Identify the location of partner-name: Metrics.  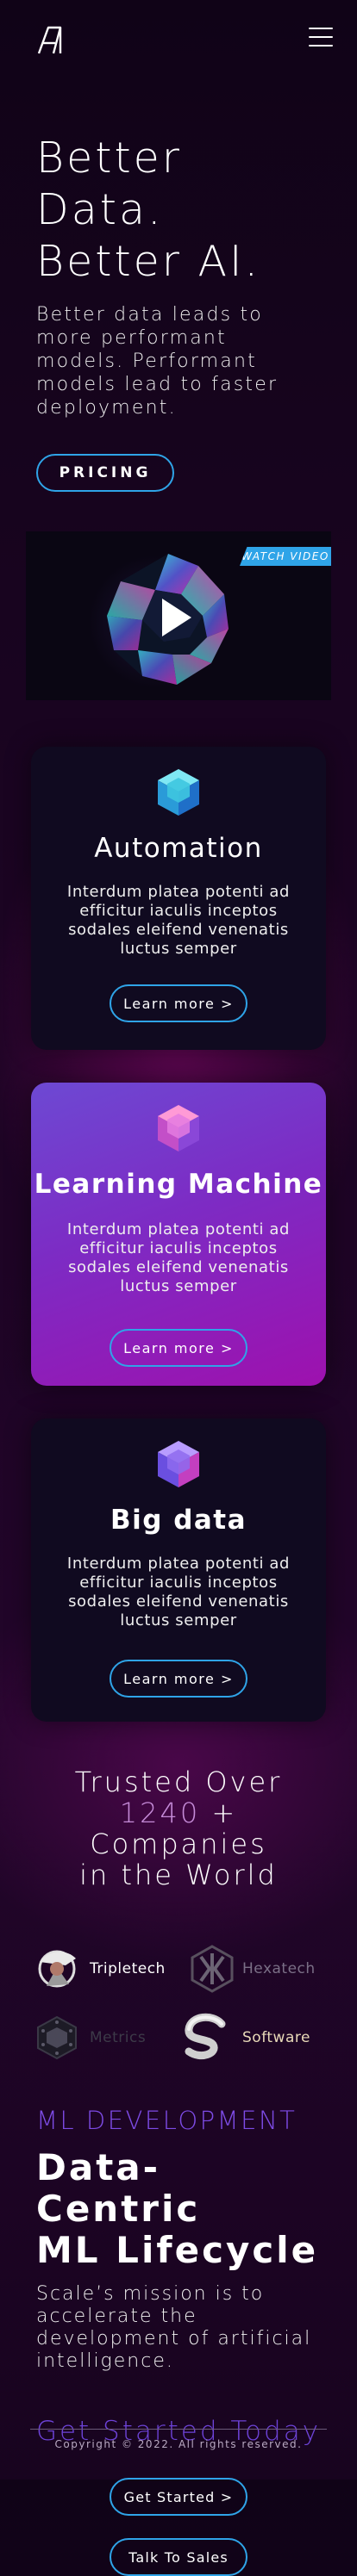
(119, 2037).